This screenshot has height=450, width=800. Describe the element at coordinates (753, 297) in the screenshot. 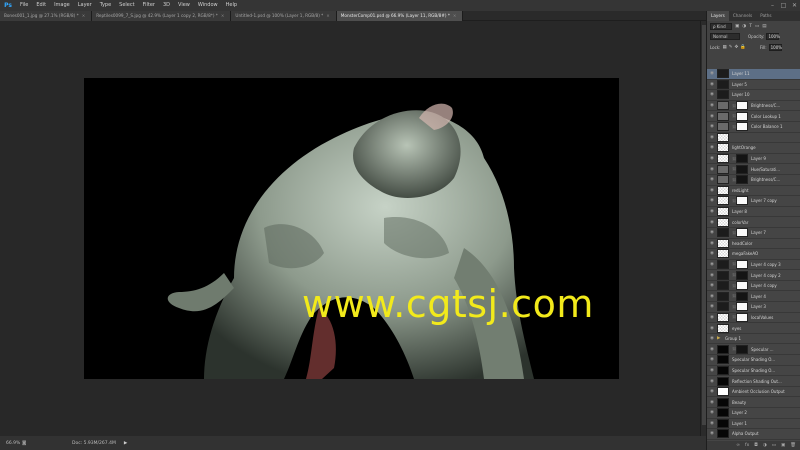

I see `layer-row: ◉ ⛓ Layer 4` at that location.